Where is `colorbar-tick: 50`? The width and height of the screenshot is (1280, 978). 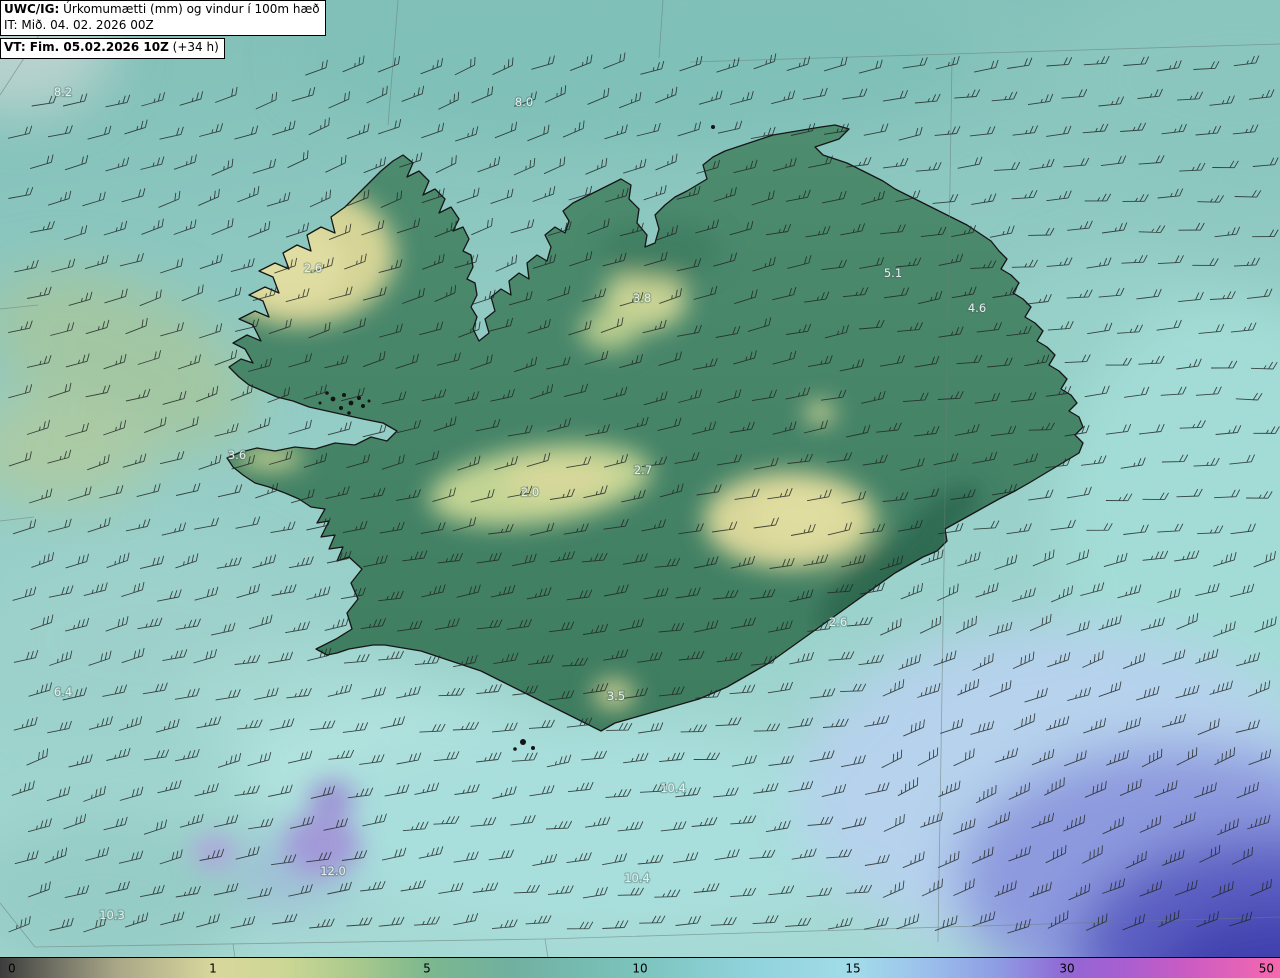 colorbar-tick: 50 is located at coordinates (1266, 969).